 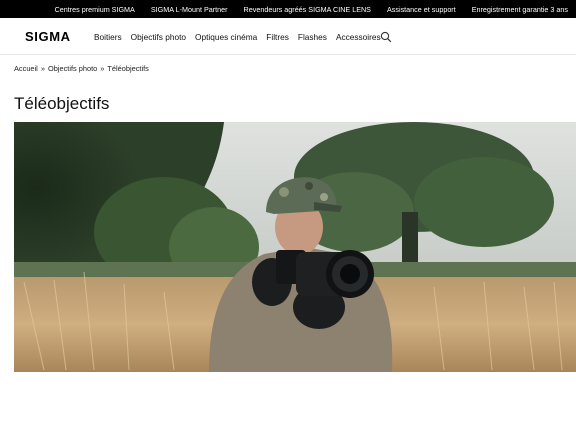 What do you see at coordinates (72, 68) in the screenshot?
I see `breadcrumb-objectifs-photo: Objectifs photo` at bounding box center [72, 68].